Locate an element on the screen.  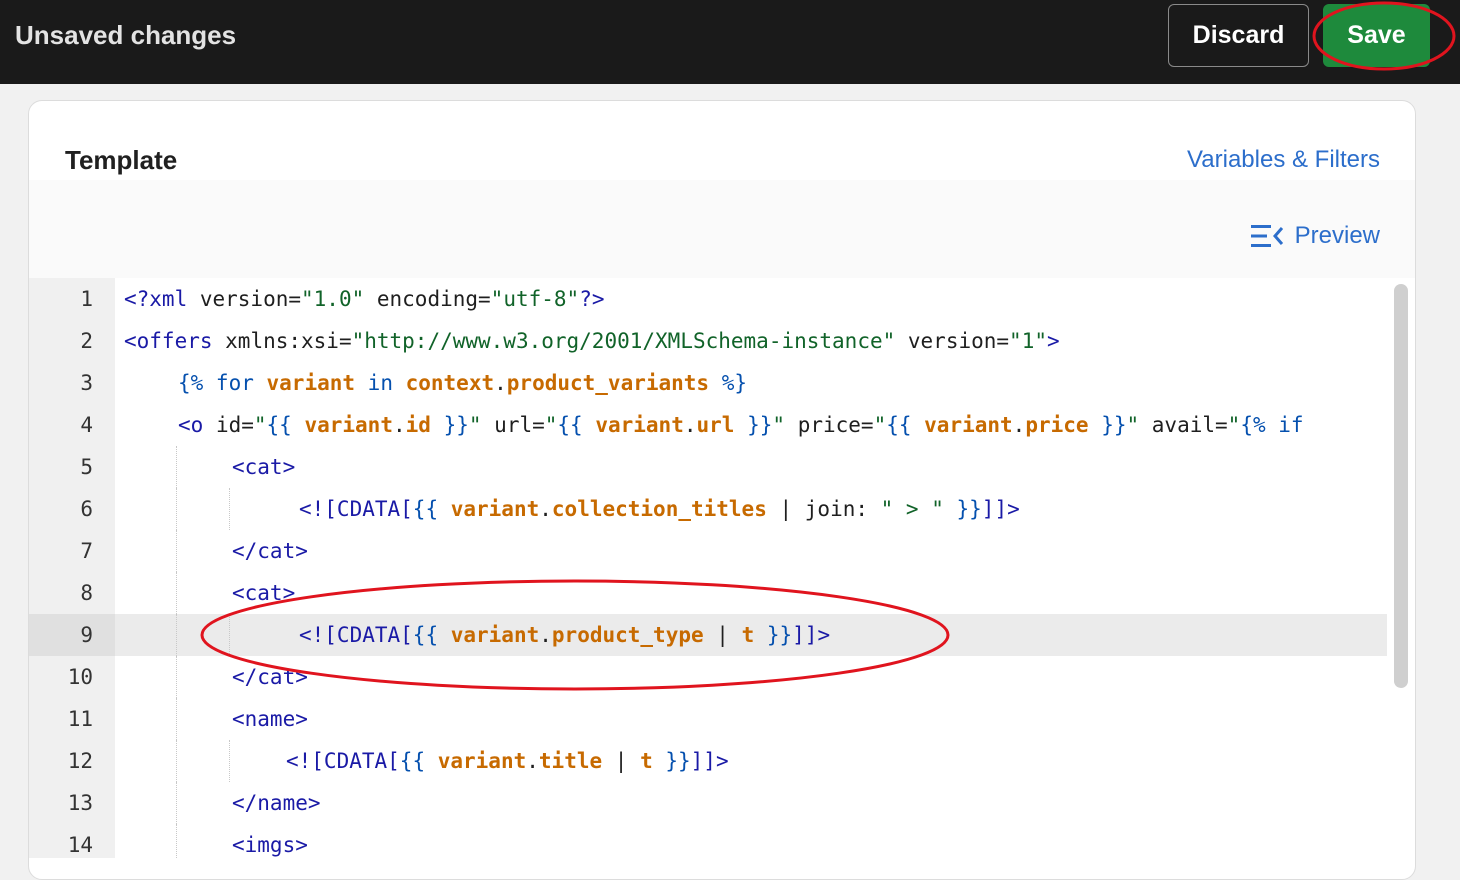
code-text: <imgs> is located at coordinates (270, 845).